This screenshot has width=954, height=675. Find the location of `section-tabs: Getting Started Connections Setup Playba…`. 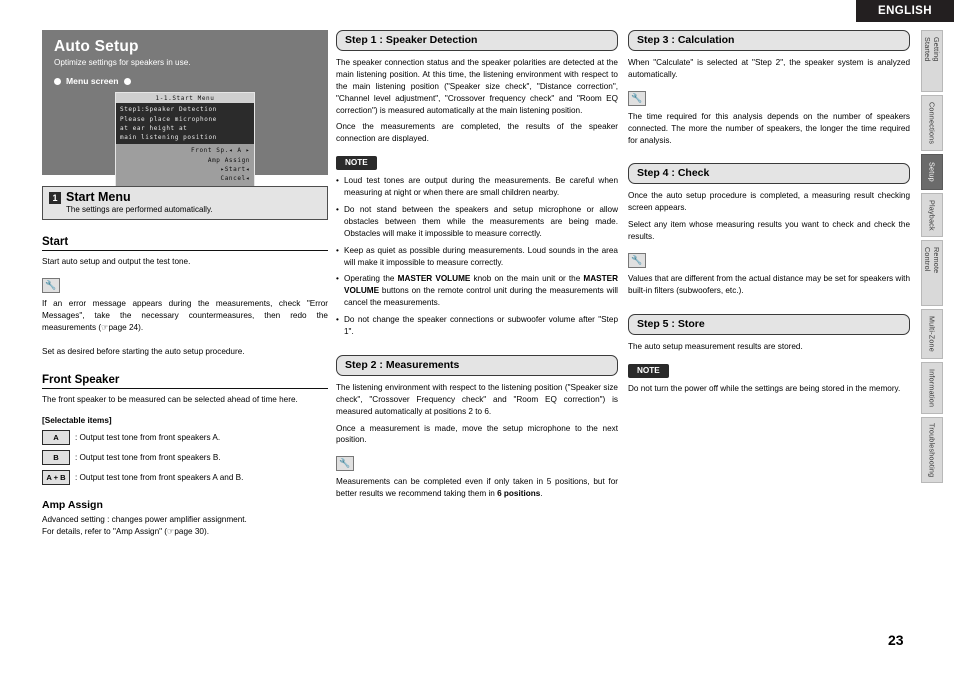

section-tabs: Getting Started Connections Setup Playba… is located at coordinates (933, 258).